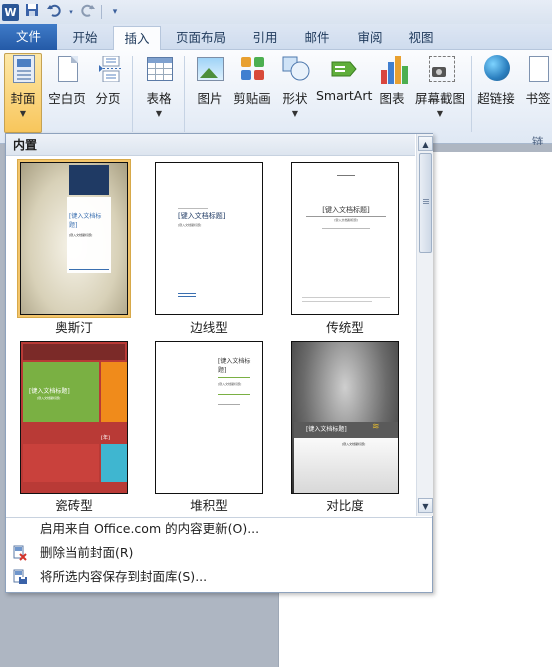 This screenshot has height=667, width=552. Describe the element at coordinates (202, 216) in the screenshot. I see `sideline-title: [键入文档标题]` at that location.